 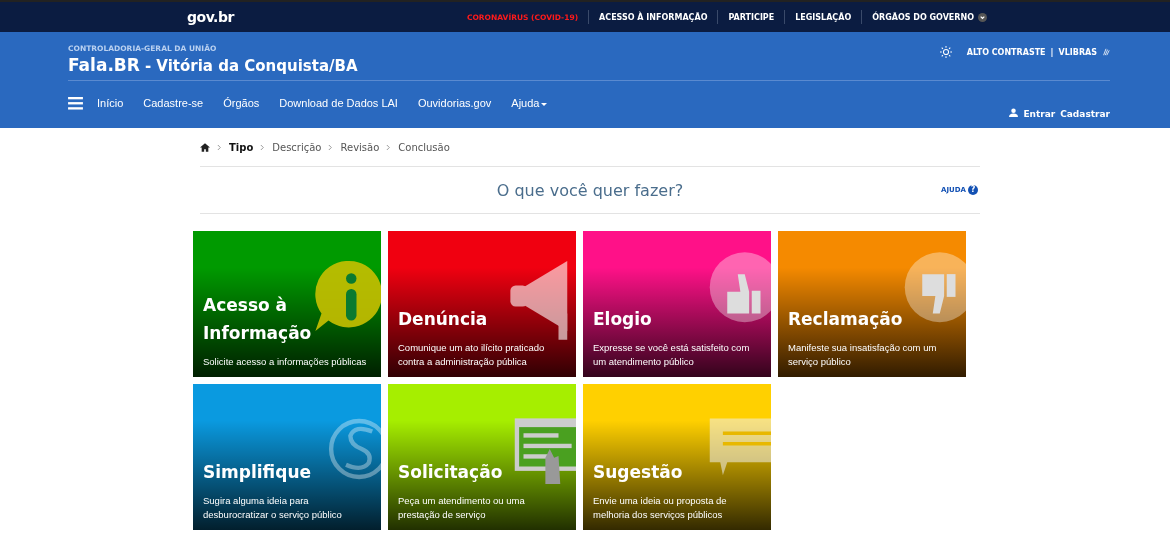 What do you see at coordinates (75, 103) in the screenshot?
I see `menu-icon` at bounding box center [75, 103].